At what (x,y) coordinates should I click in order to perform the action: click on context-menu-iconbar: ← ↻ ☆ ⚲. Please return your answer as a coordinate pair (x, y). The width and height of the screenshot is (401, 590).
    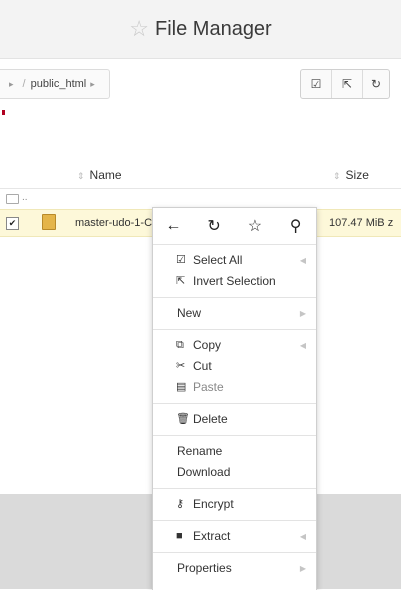
    Looking at the image, I should click on (234, 226).